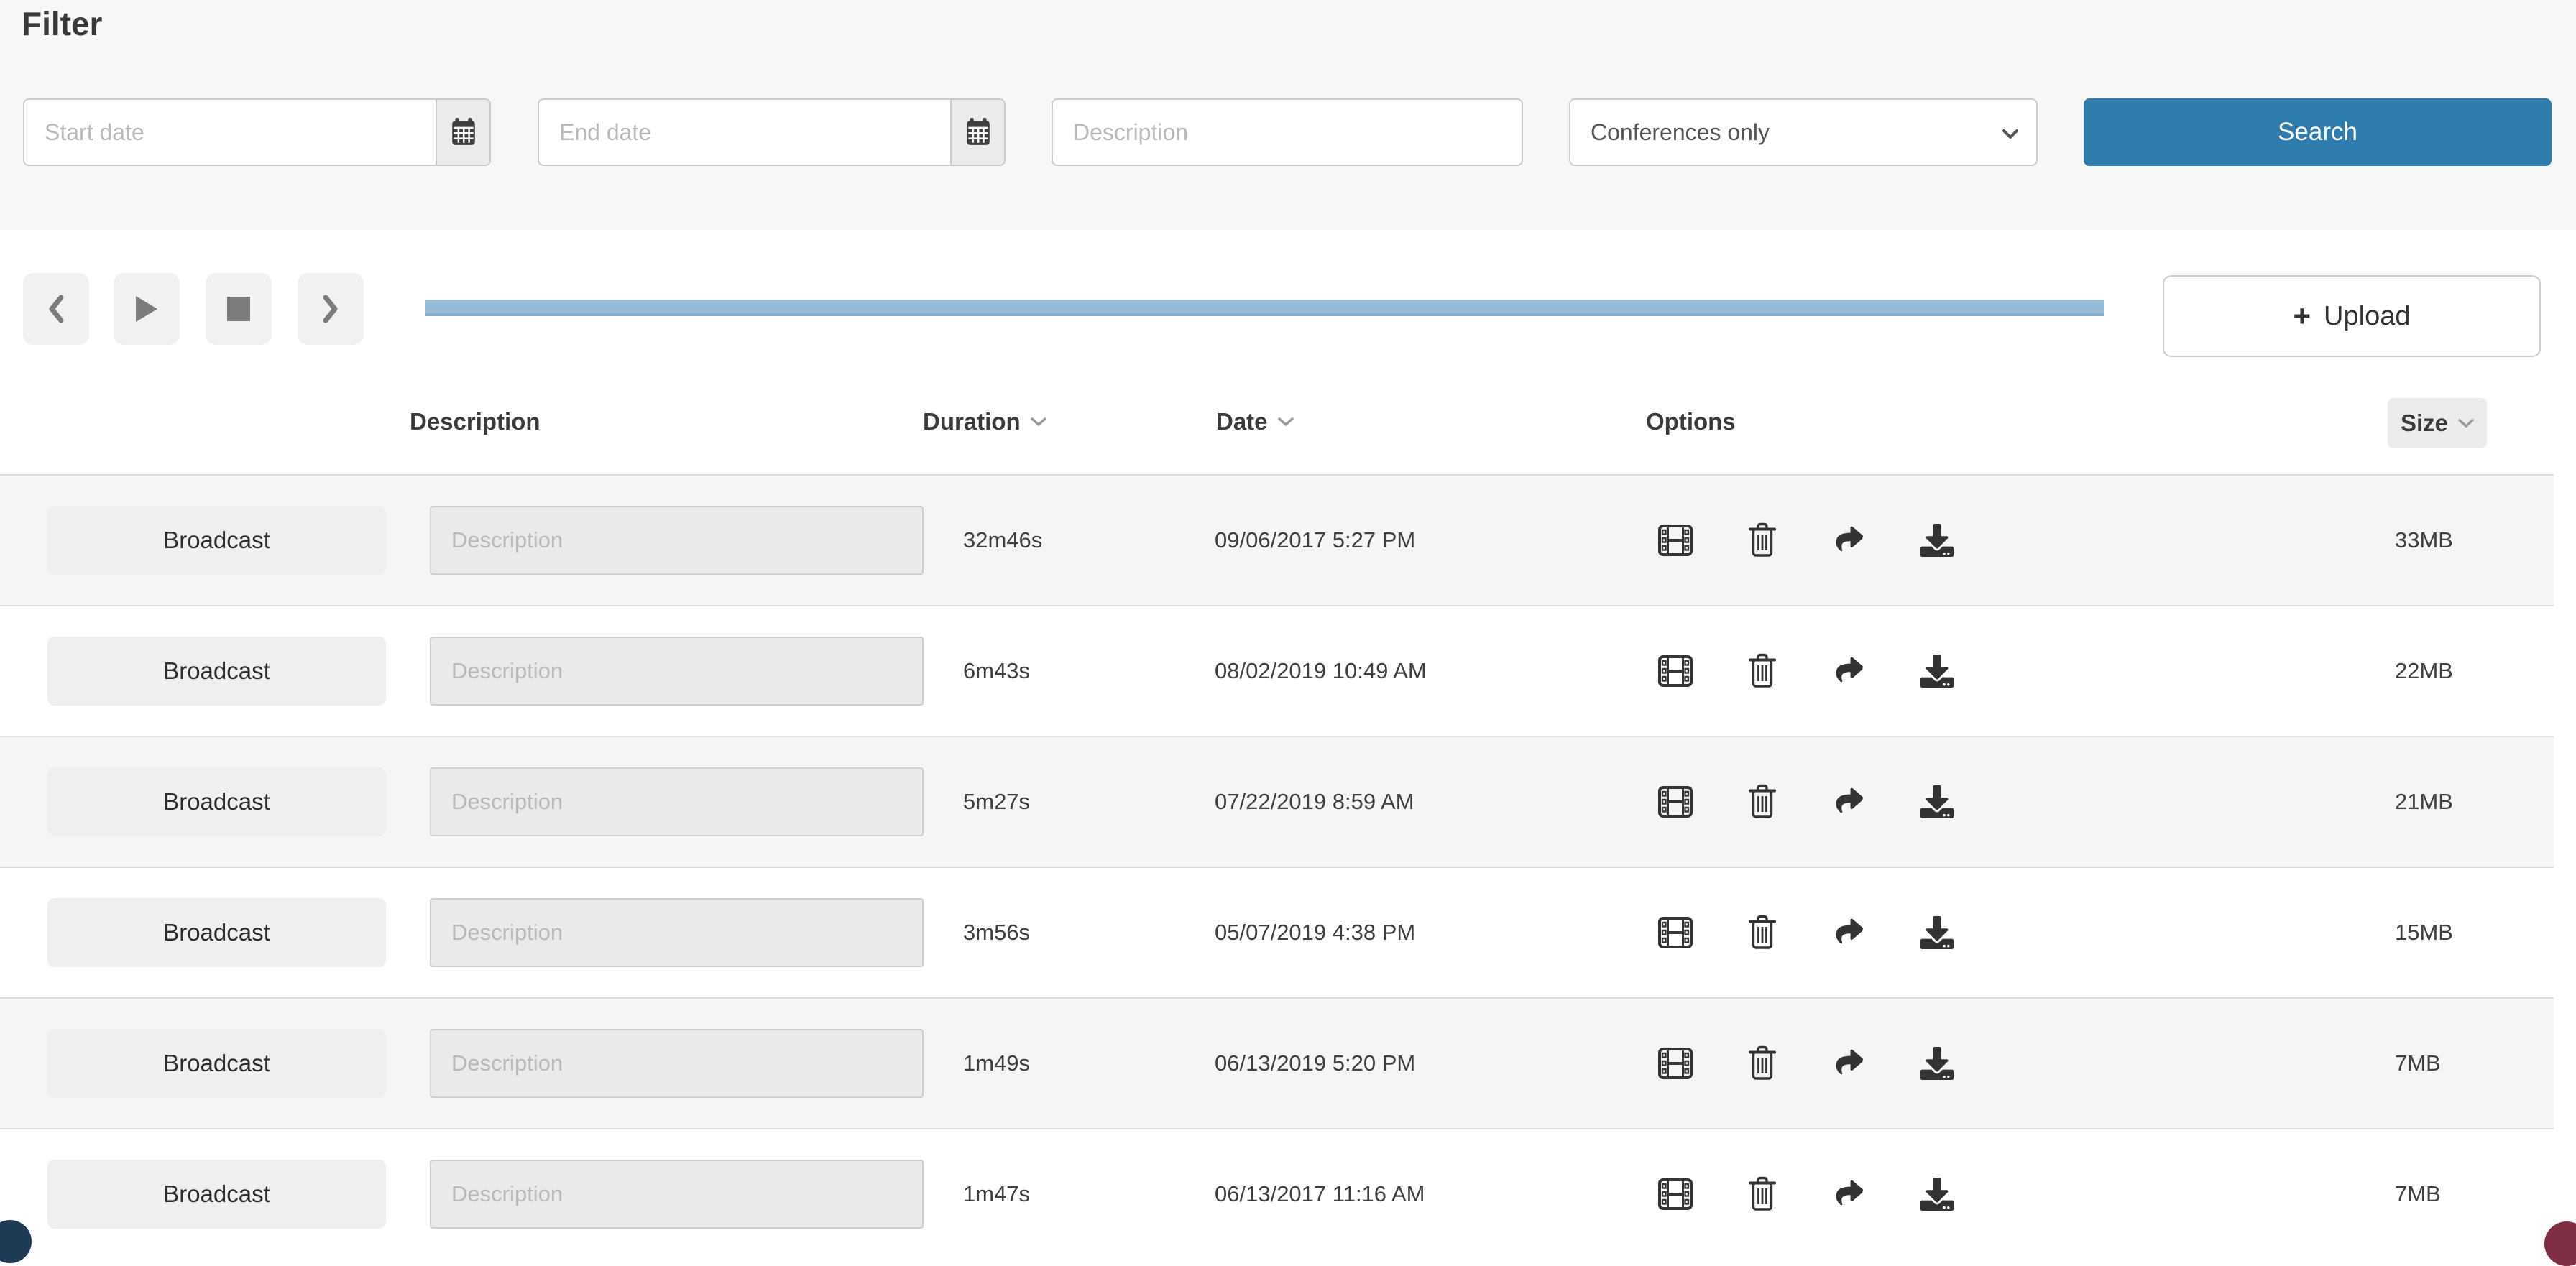  What do you see at coordinates (1287, 132) in the screenshot?
I see `description-filter-input` at bounding box center [1287, 132].